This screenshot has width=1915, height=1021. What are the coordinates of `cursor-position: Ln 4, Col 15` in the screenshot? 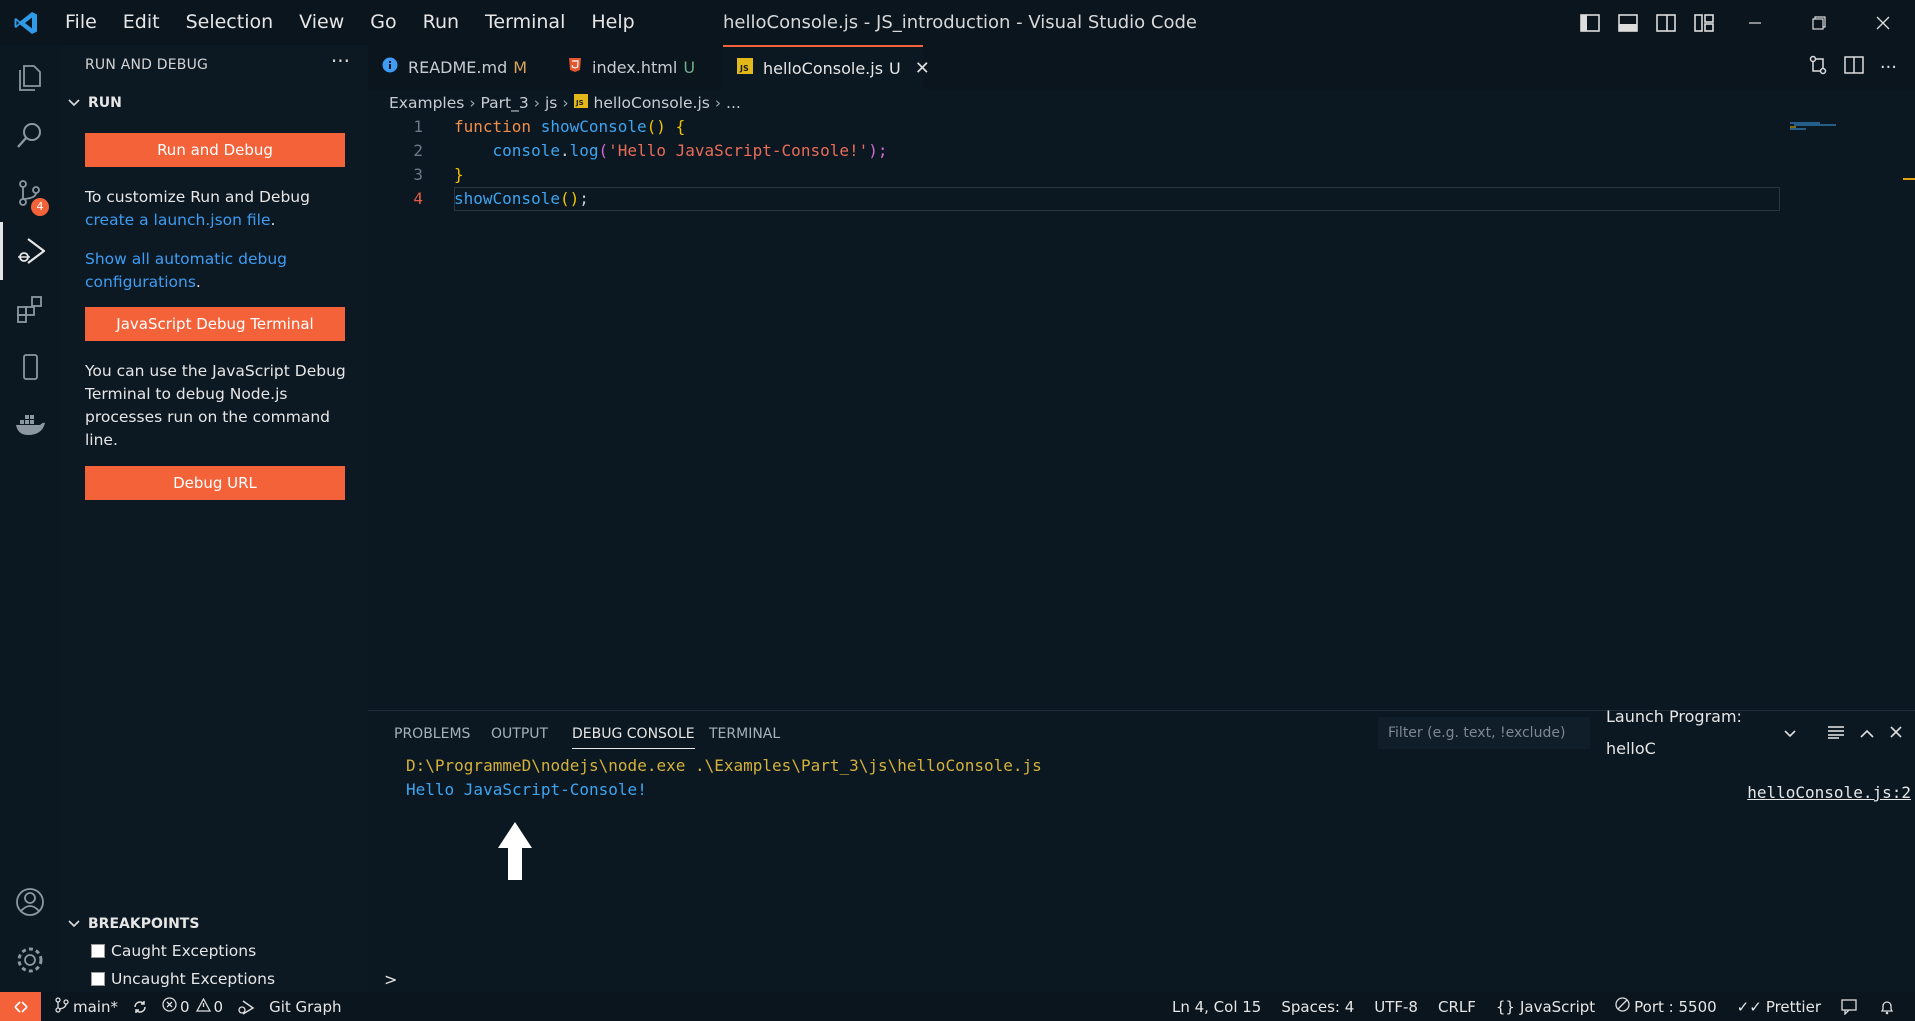 It's located at (1216, 1007).